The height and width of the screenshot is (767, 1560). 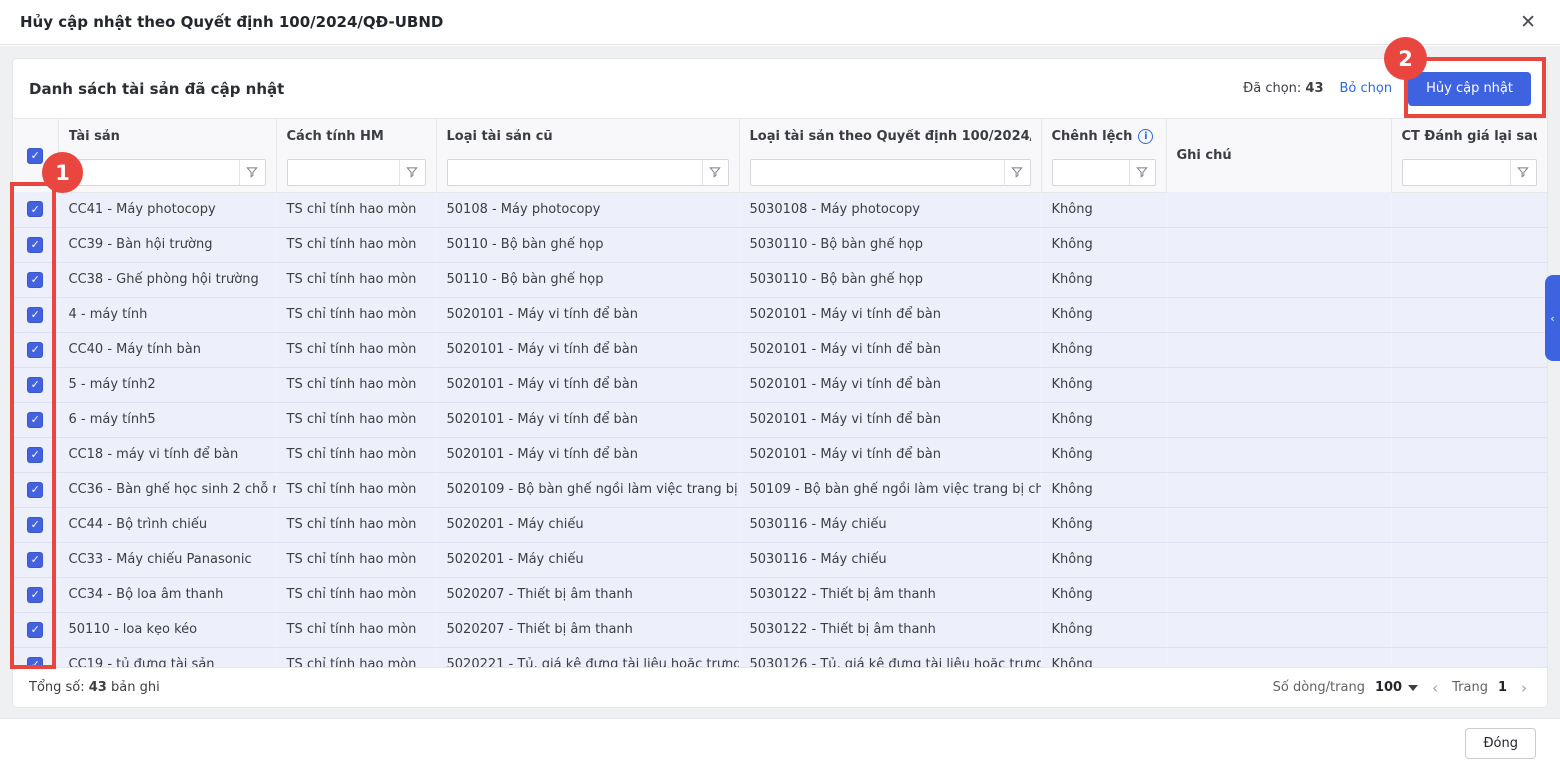 What do you see at coordinates (1469, 280) in the screenshot?
I see `cell-ct` at bounding box center [1469, 280].